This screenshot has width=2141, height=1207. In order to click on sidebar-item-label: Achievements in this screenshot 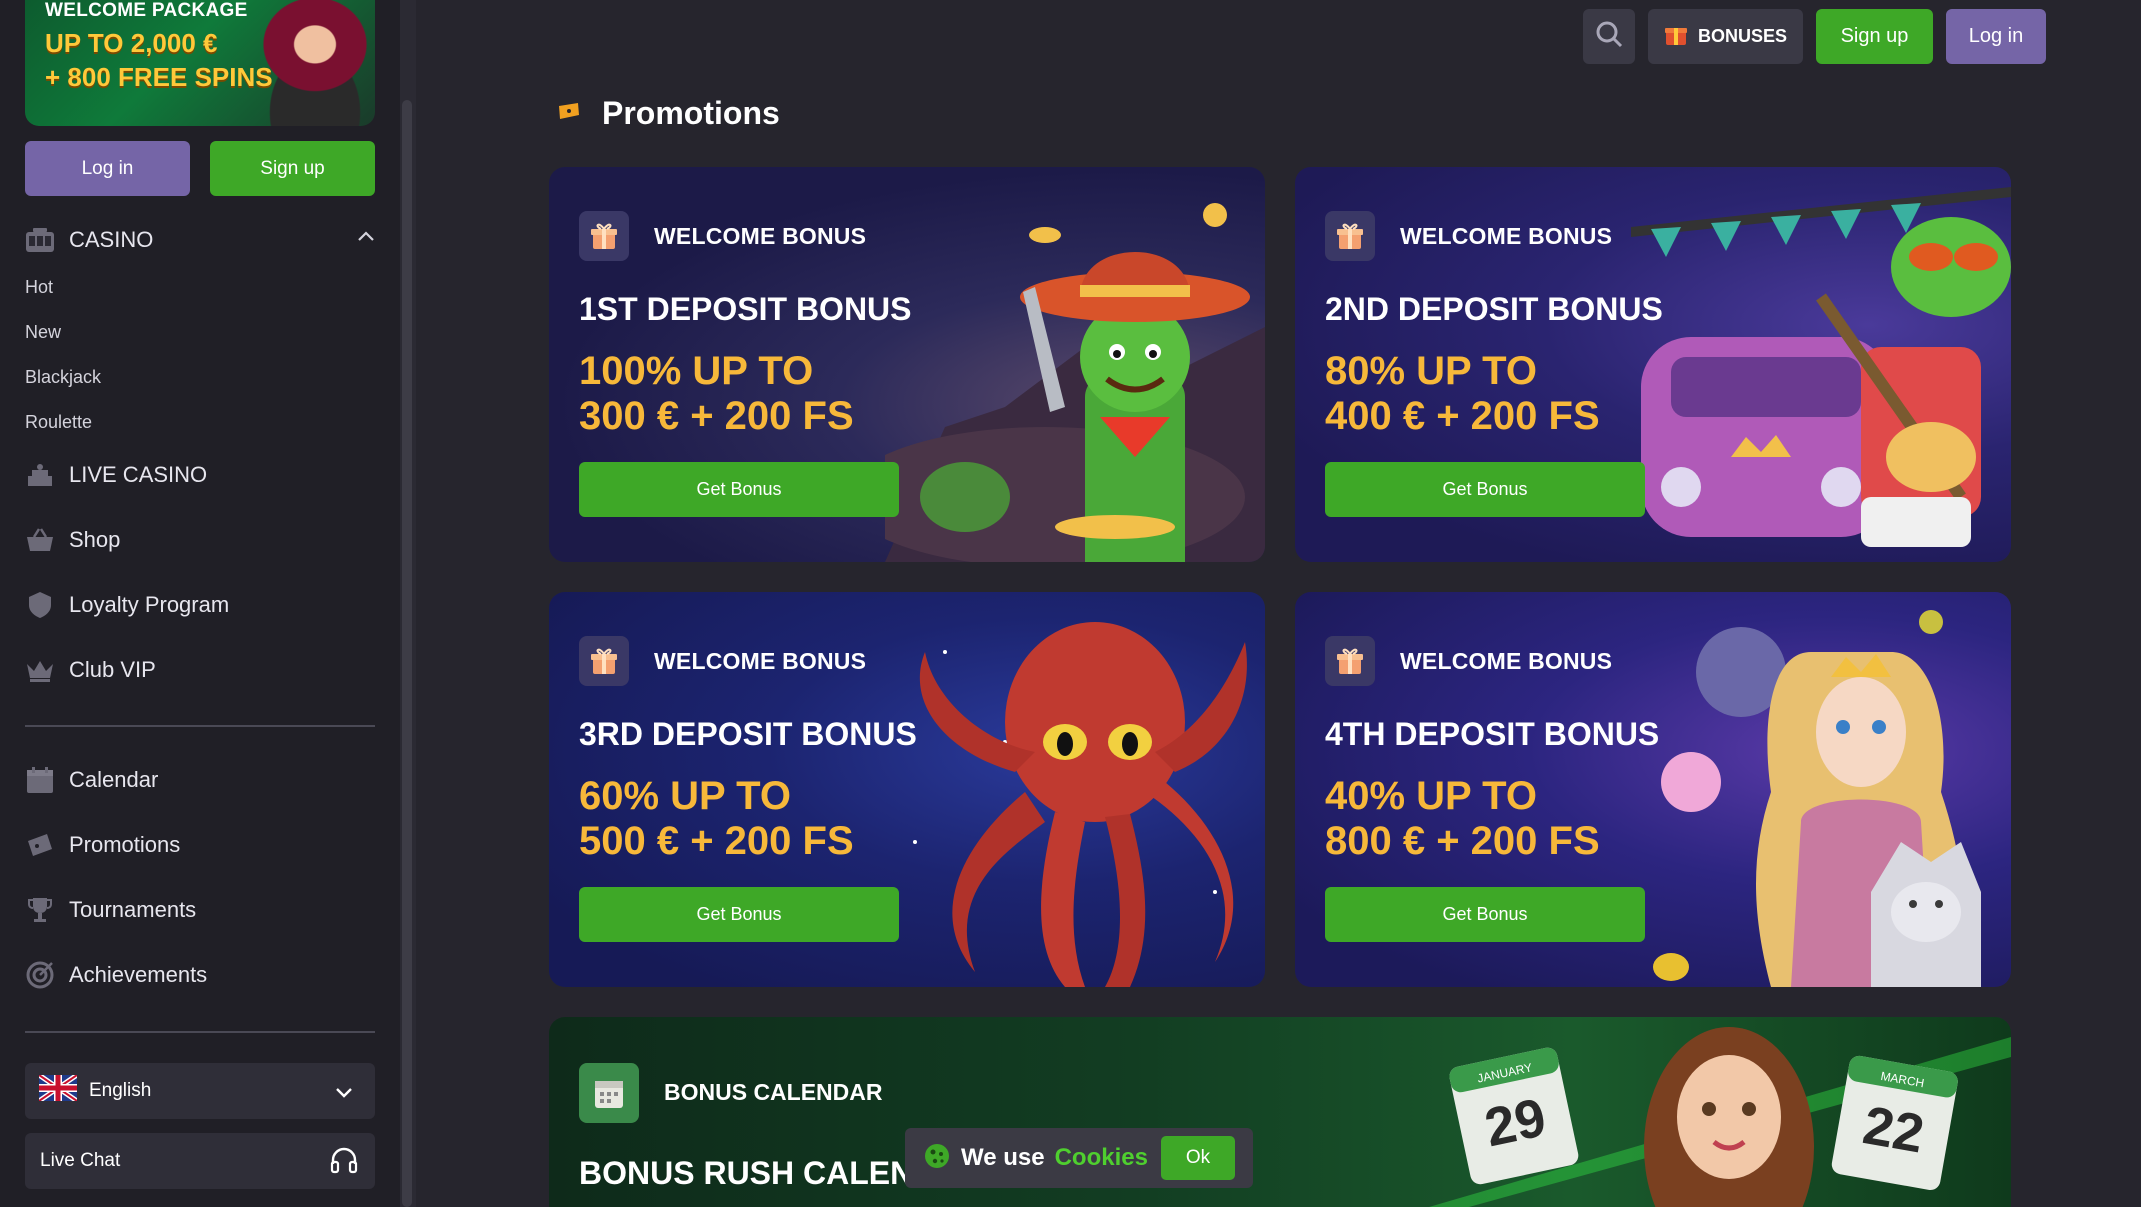, I will do `click(138, 974)`.